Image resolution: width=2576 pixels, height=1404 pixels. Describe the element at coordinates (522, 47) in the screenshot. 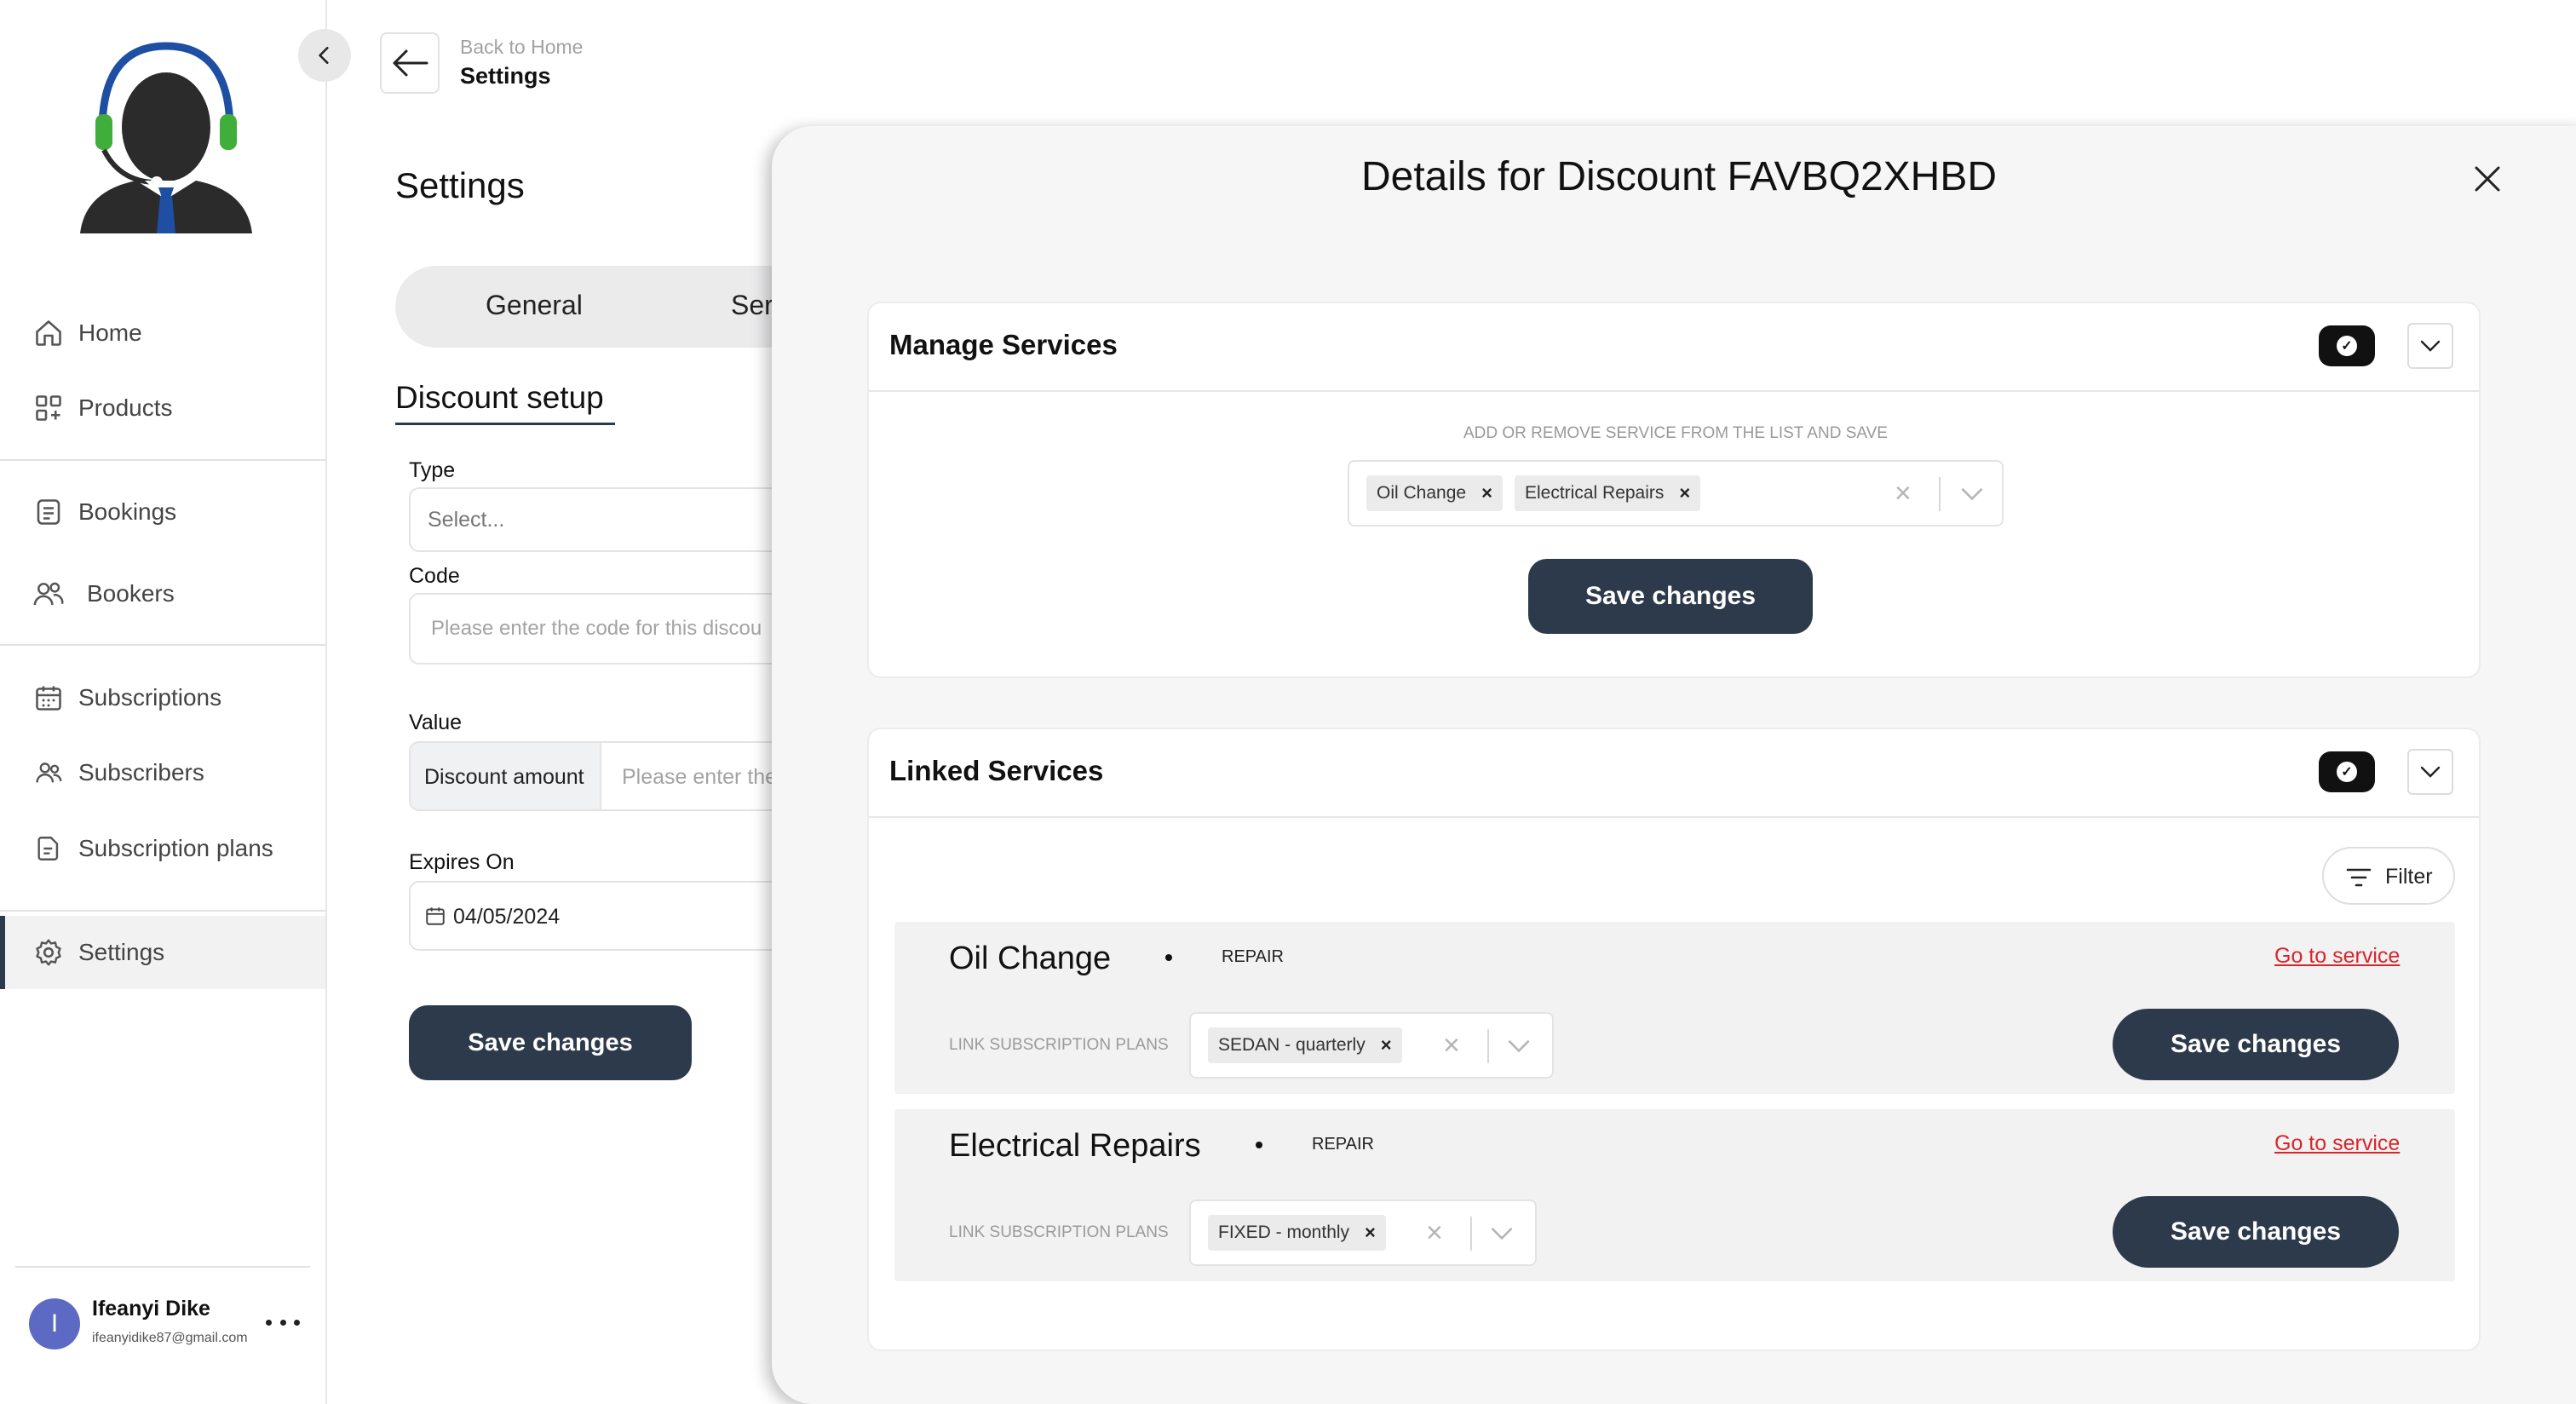

I see `back-to-home-link: Back to Home` at that location.